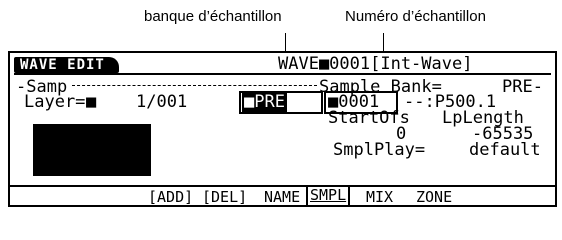 Image resolution: width=562 pixels, height=240 pixels. I want to click on layer-index: 1/001, so click(162, 102).